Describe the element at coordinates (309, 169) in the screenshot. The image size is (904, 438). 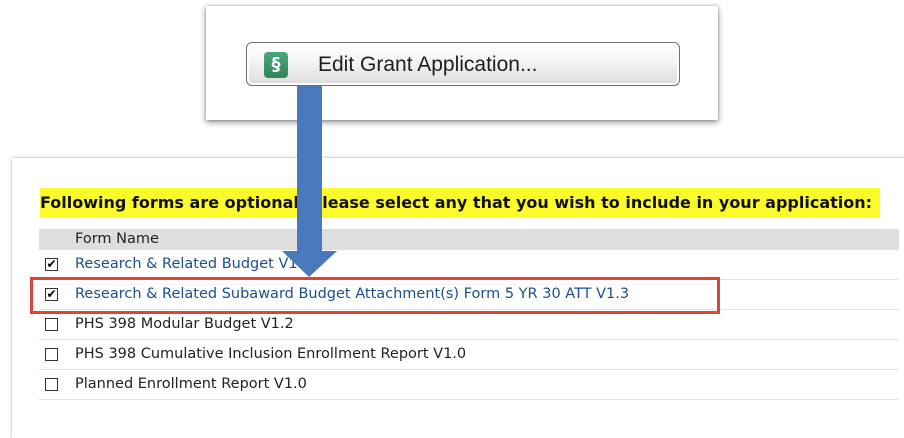
I see `arrow-shaft` at that location.